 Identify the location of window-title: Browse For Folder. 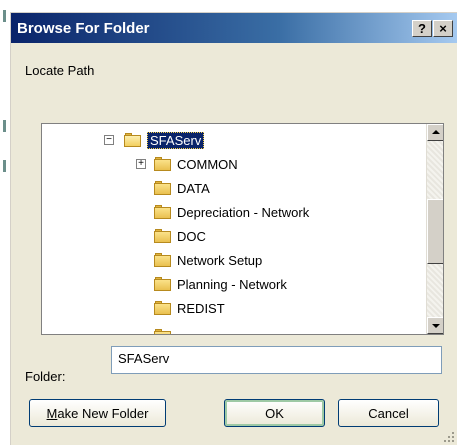
(83, 28).